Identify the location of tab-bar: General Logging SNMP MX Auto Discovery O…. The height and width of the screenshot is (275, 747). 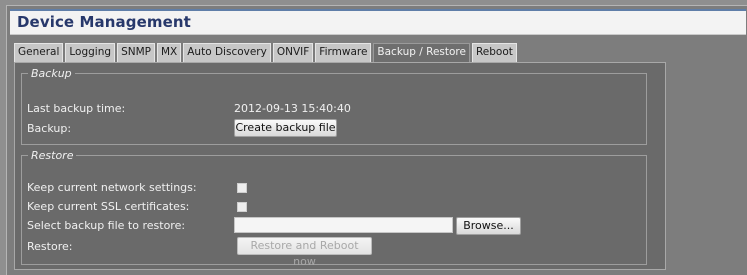
(266, 52).